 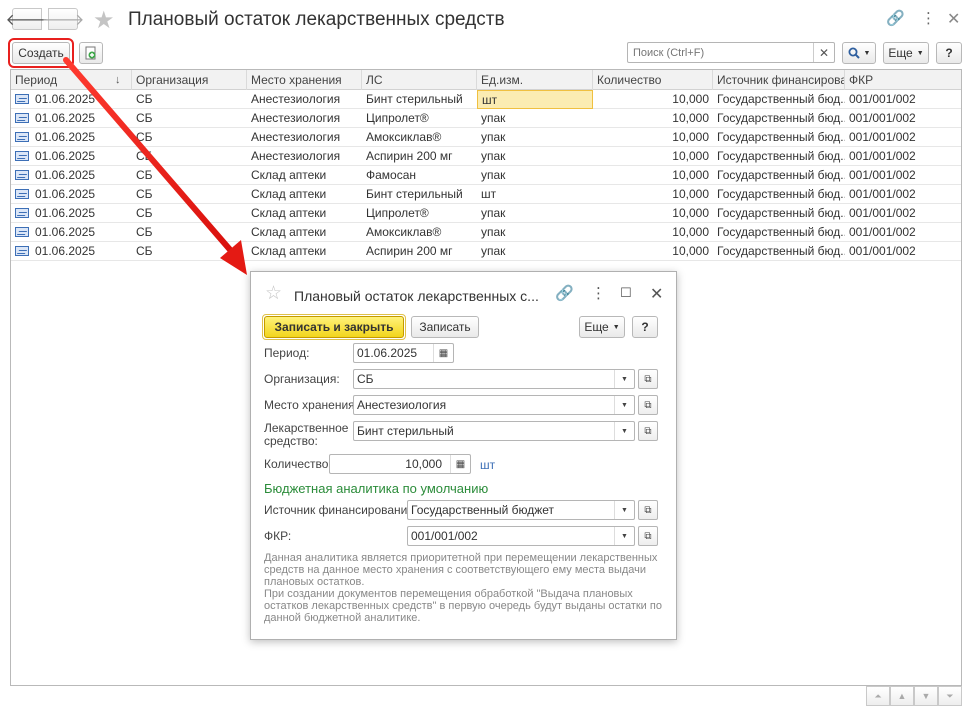 What do you see at coordinates (403, 353) in the screenshot?
I see `period-field: 01.06.2025 ▦` at bounding box center [403, 353].